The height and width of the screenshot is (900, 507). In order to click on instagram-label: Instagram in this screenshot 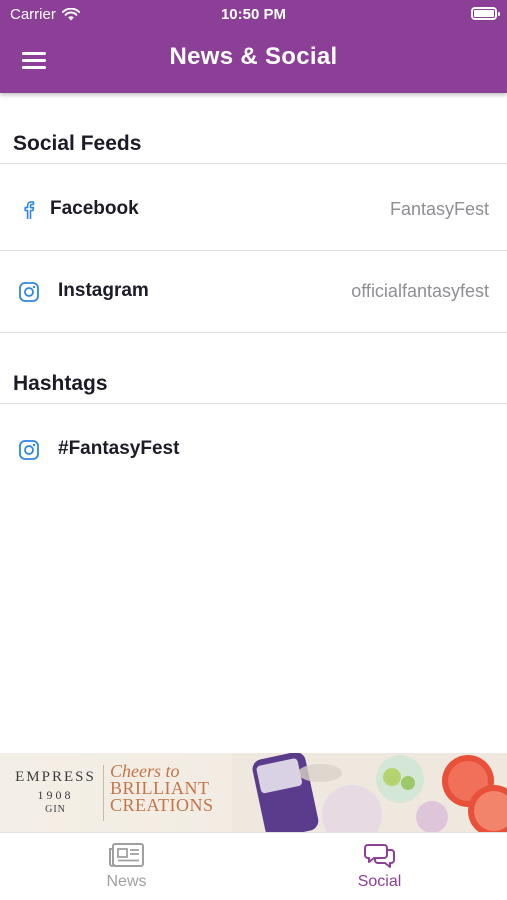, I will do `click(103, 290)`.